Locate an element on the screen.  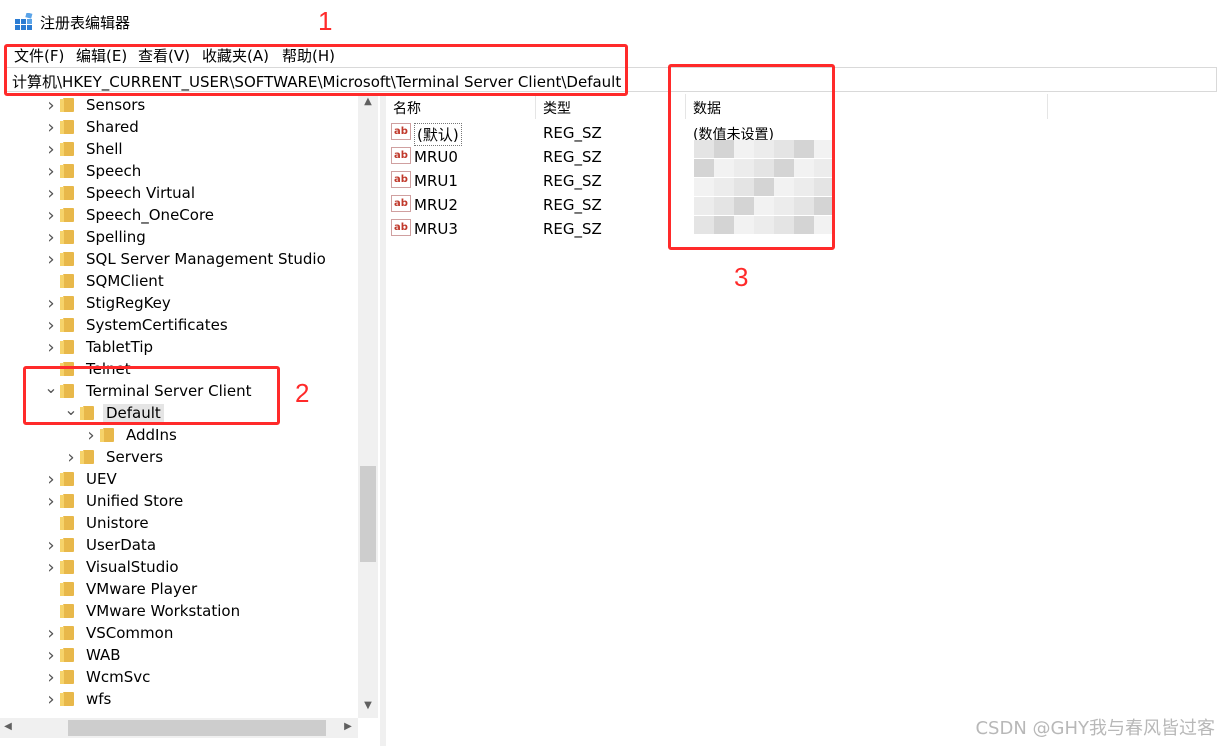
tree-item: › Shared is located at coordinates (93, 127).